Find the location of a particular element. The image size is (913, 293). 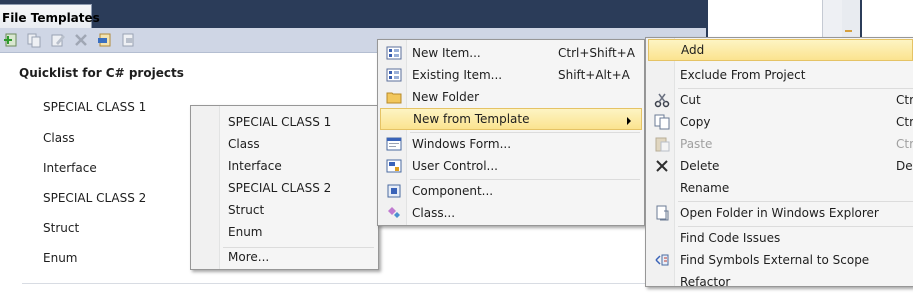

template-item-special-class-1: SPECIAL CLASS 1 is located at coordinates (284, 122).